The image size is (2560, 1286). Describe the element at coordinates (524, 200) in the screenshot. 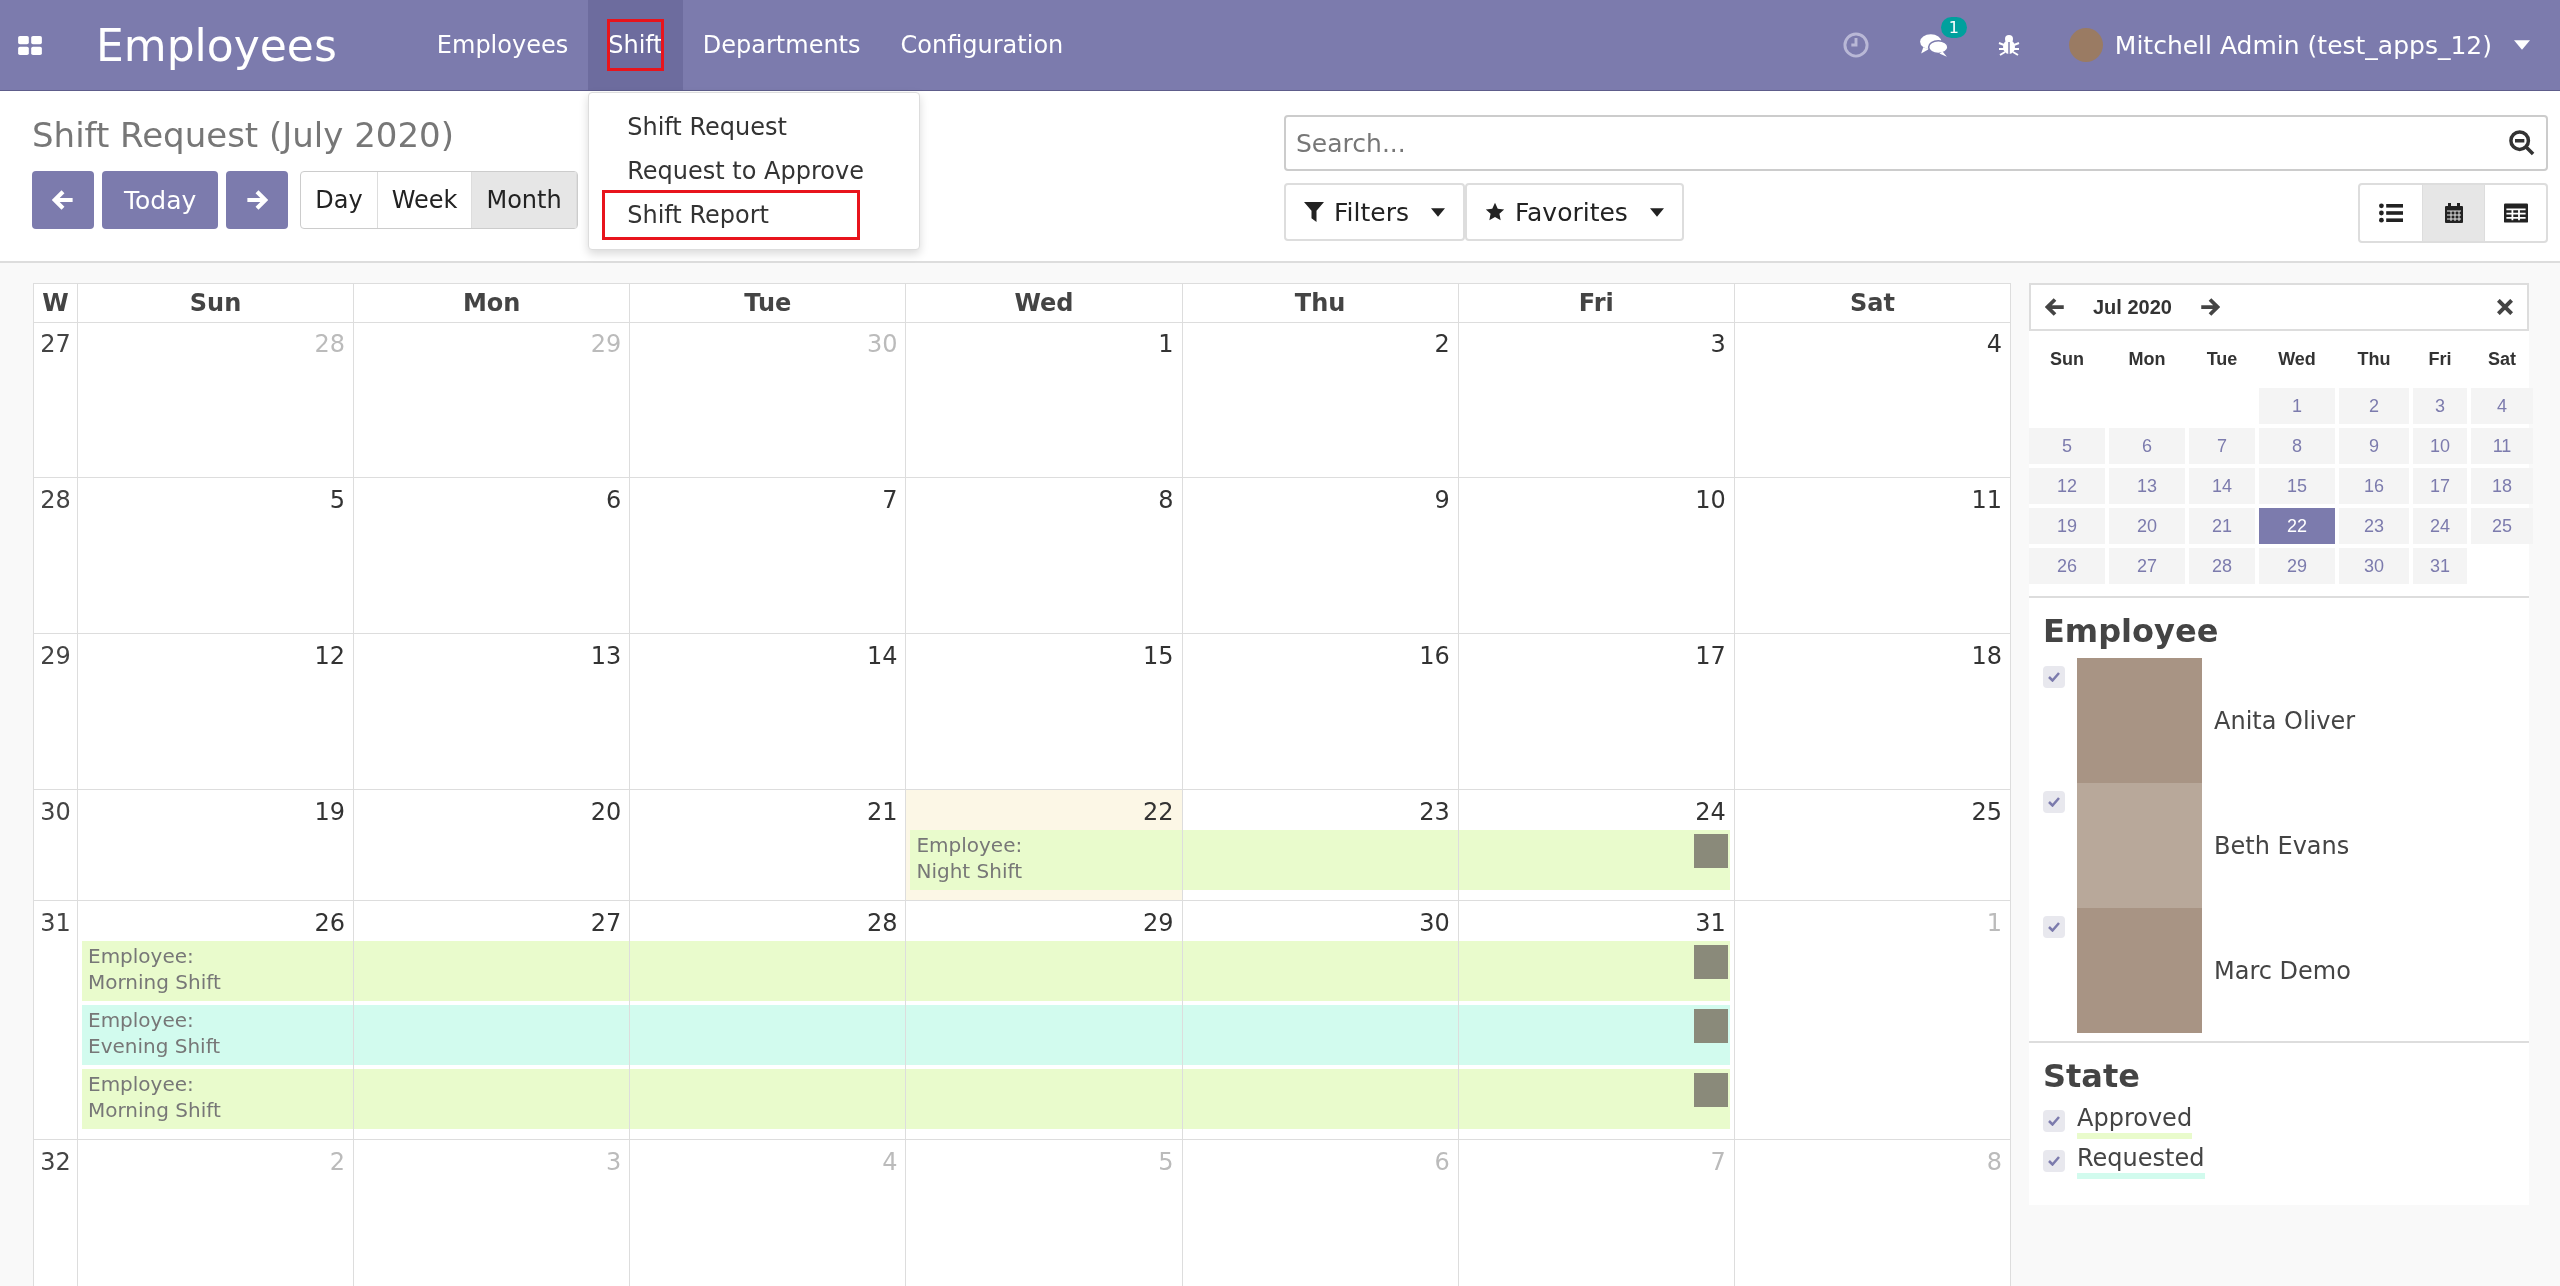

I see `range-tab: Month` at that location.